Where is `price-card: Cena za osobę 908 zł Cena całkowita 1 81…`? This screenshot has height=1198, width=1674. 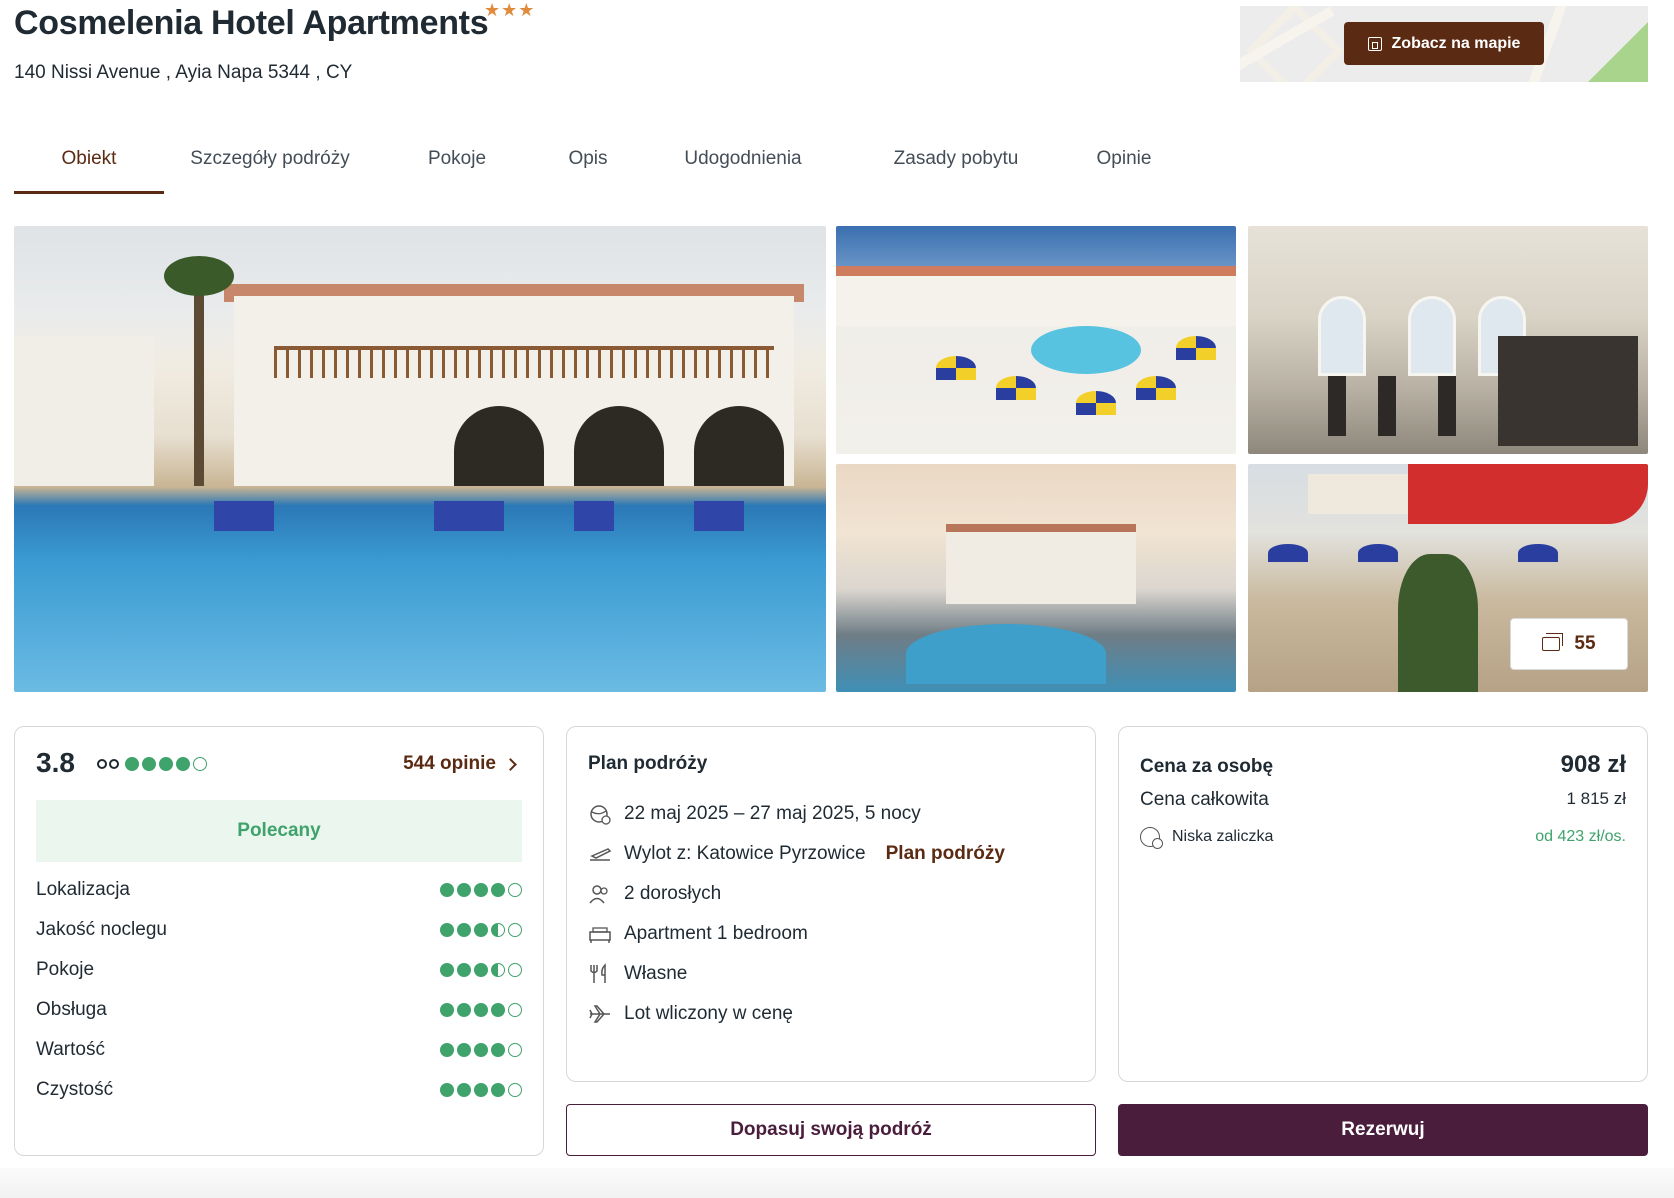
price-card: Cena za osobę 908 zł Cena całkowita 1 81… is located at coordinates (1383, 904).